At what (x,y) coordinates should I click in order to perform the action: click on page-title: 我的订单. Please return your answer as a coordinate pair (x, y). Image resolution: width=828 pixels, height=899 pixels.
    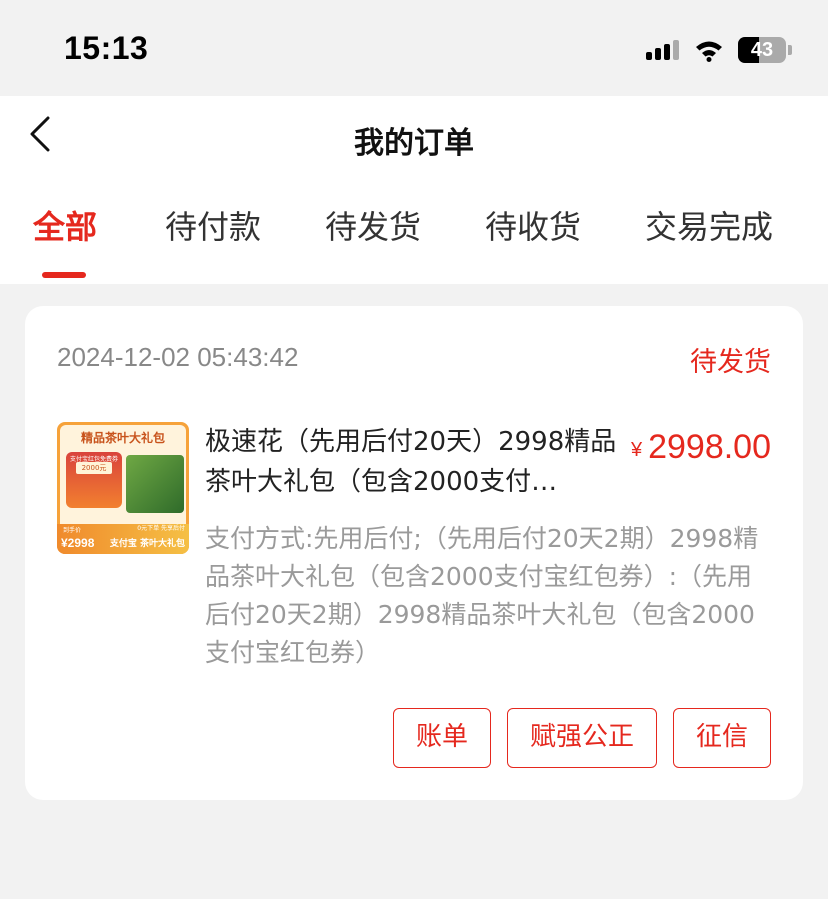
    Looking at the image, I should click on (414, 143).